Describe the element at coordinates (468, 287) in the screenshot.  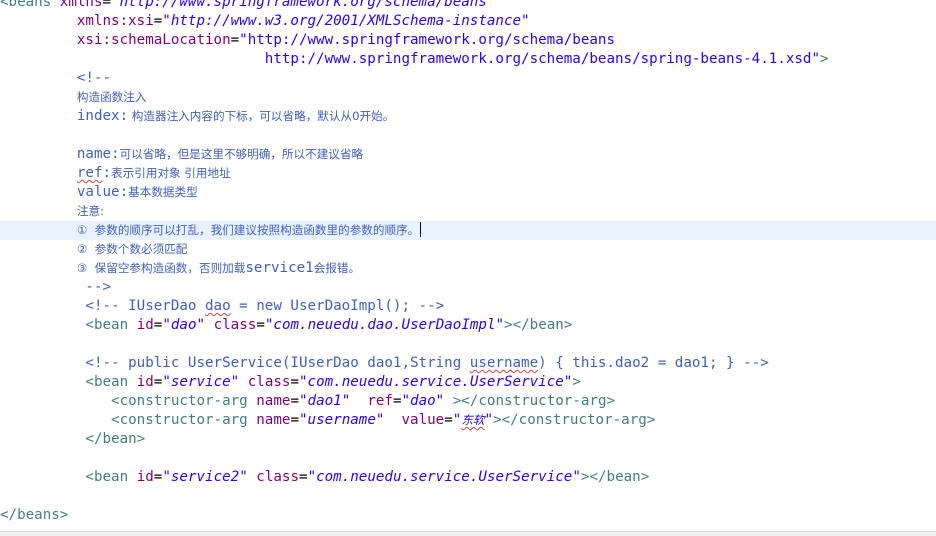
I see `comment-close: -->` at that location.